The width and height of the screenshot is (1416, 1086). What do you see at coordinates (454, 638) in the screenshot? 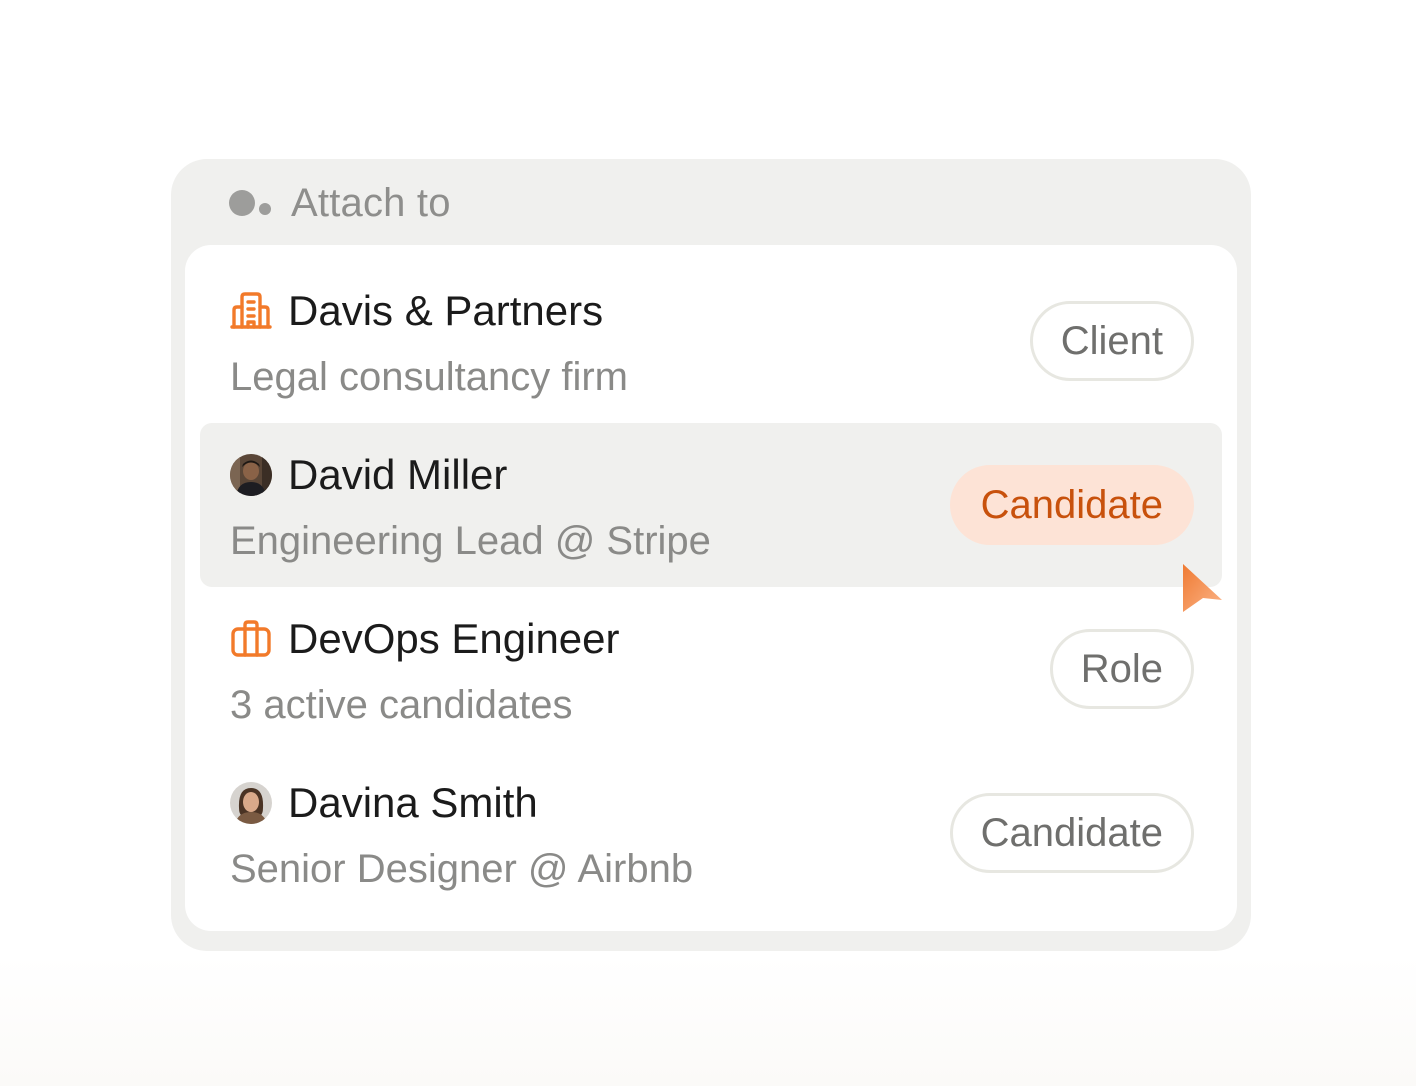
I see `item-name: DevOps Engineer` at bounding box center [454, 638].